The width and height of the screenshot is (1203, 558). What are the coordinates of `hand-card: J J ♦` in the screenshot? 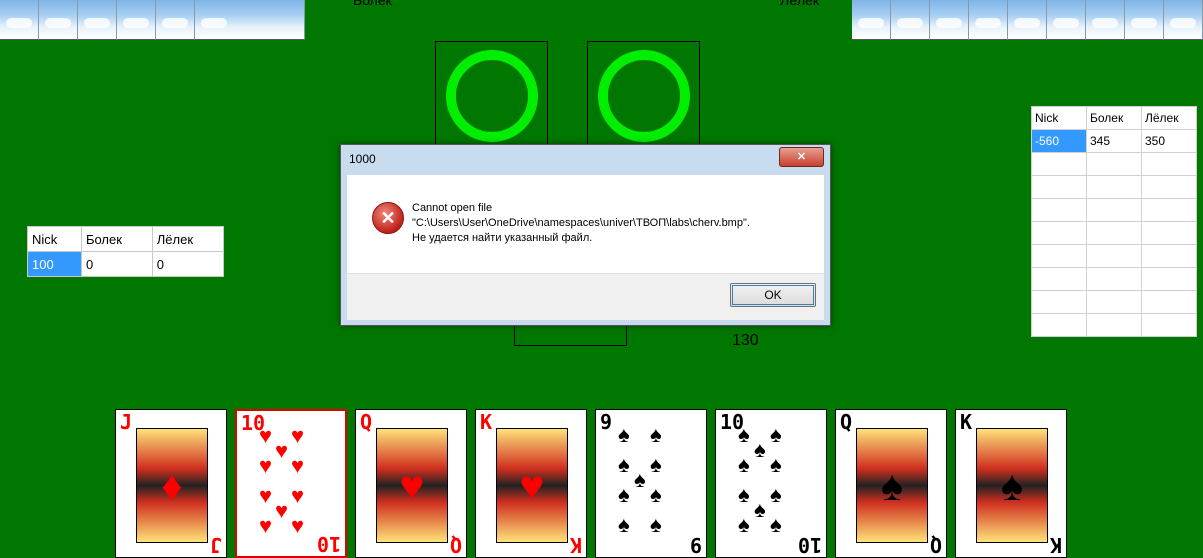 It's located at (171, 483).